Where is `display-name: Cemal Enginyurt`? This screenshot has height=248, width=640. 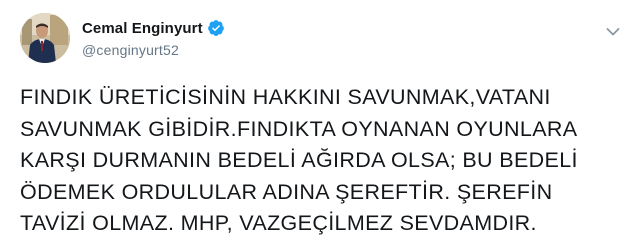 display-name: Cemal Enginyurt is located at coordinates (142, 28).